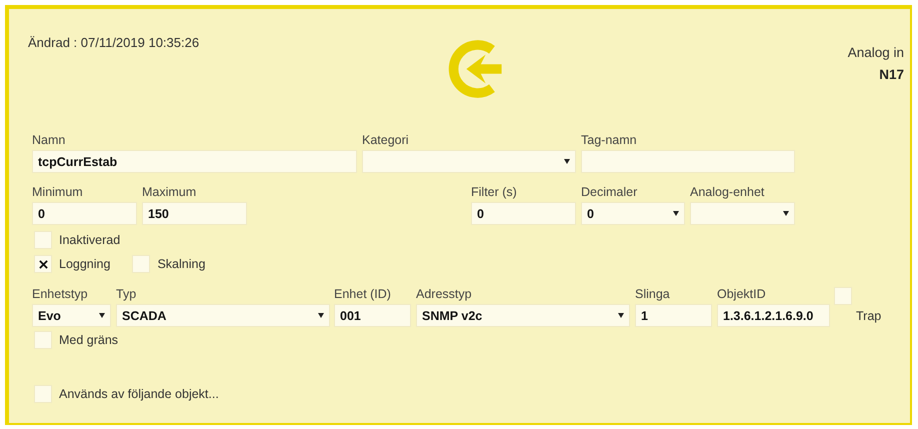  What do you see at coordinates (58, 192) in the screenshot?
I see `field-label: Minimum` at bounding box center [58, 192].